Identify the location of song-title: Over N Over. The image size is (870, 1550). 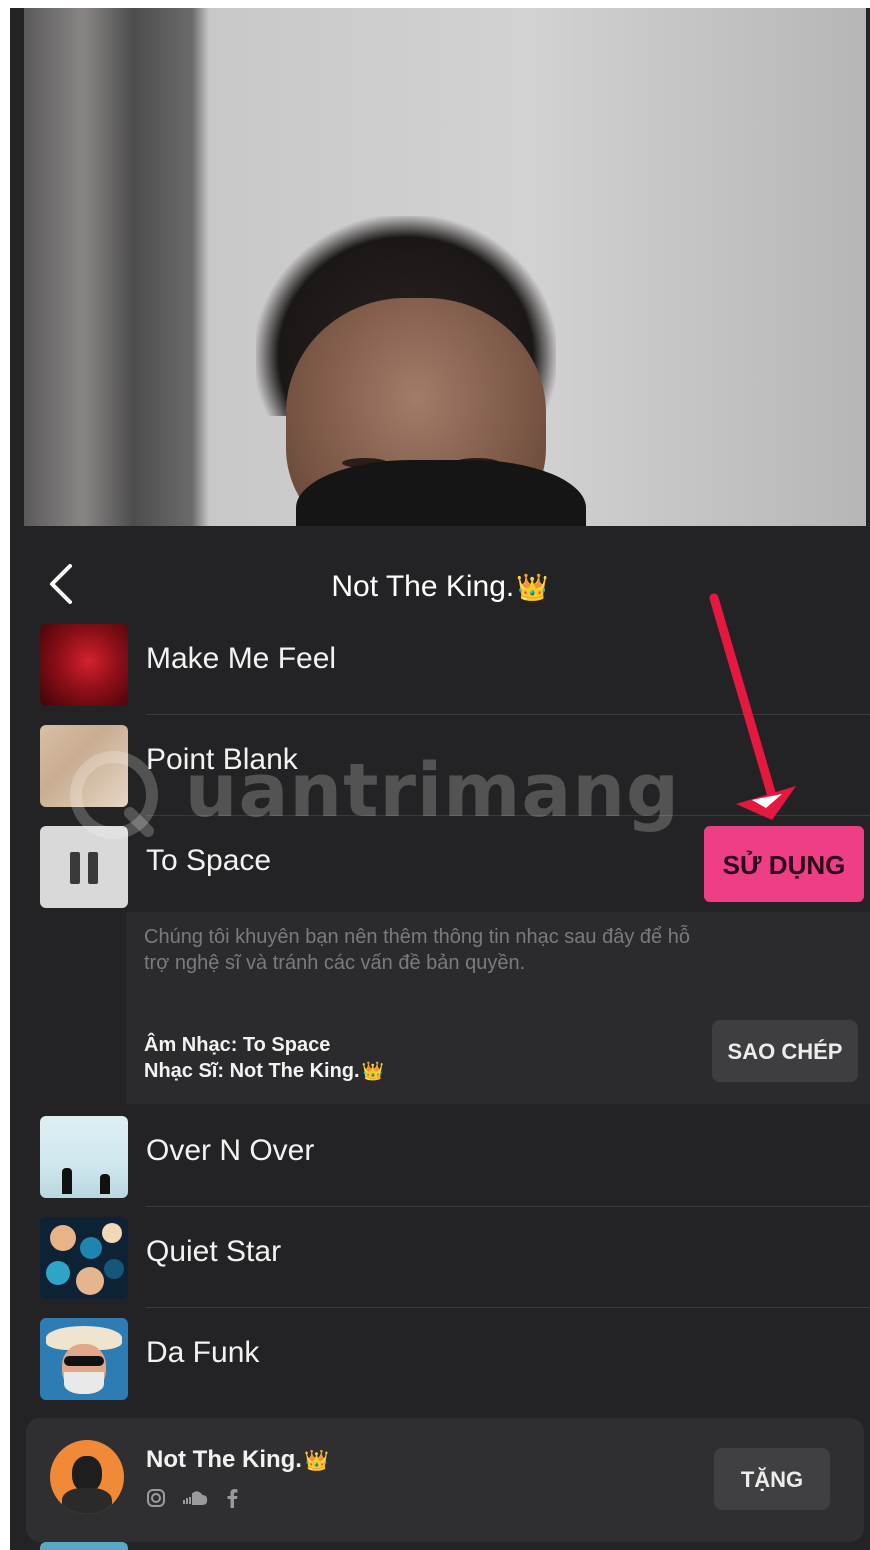
(230, 1150).